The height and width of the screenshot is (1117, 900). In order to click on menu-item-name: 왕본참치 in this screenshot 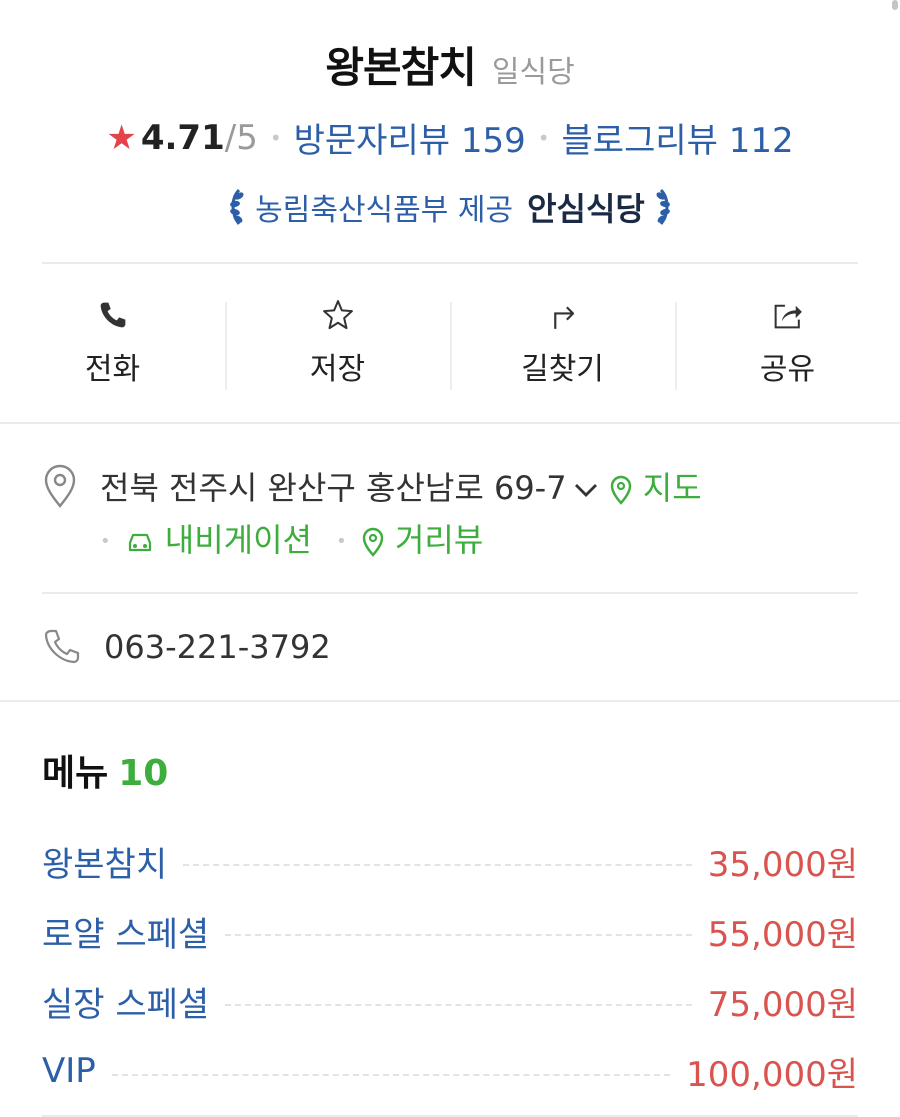, I will do `click(105, 864)`.